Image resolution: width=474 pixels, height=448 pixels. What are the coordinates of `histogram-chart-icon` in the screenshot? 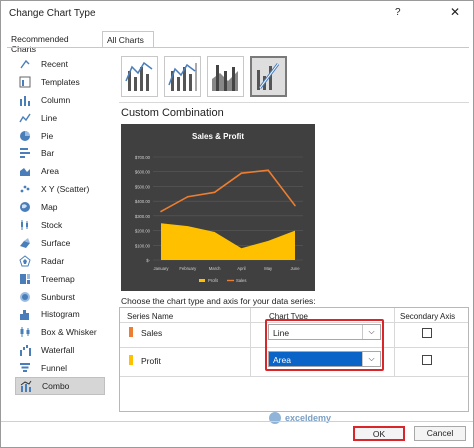 It's located at (25, 314).